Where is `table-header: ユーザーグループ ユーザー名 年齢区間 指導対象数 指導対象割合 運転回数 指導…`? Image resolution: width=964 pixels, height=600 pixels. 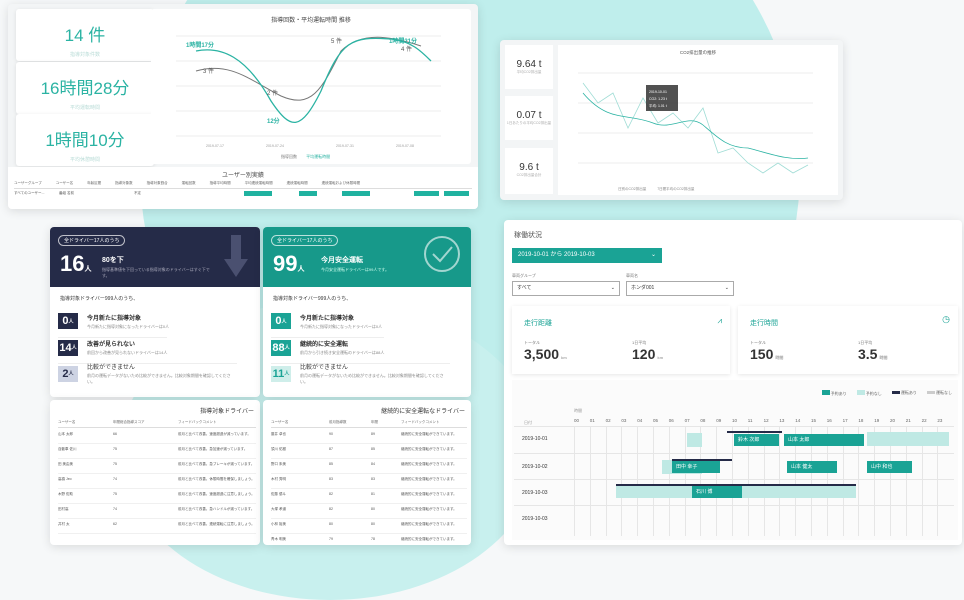 table-header: ユーザーグループ ユーザー名 年齢区間 指導対象数 指導対象割合 運転回数 指導… is located at coordinates (243, 185).